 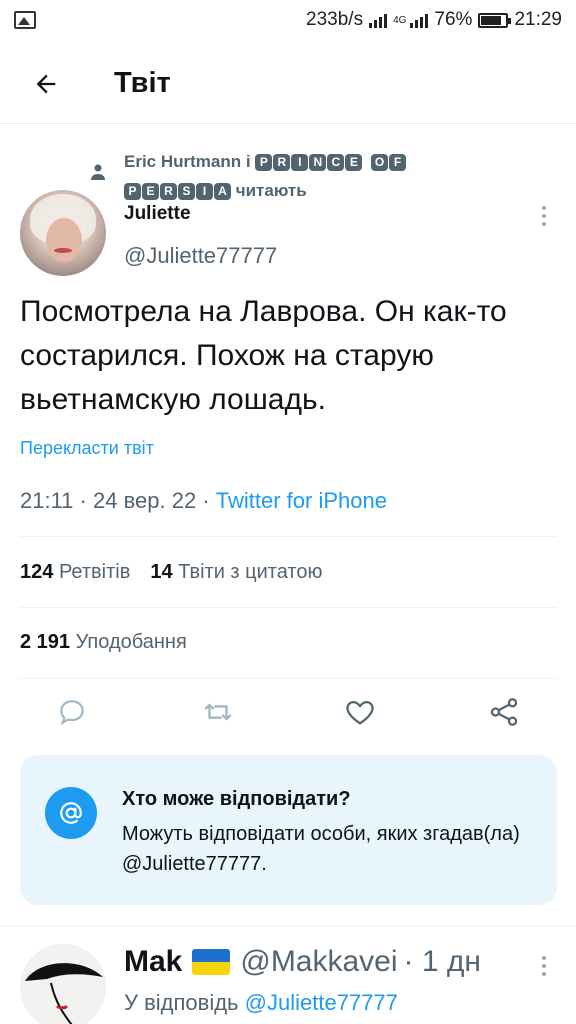 I want to click on social-context-name: Eric Hurtmann і, so click(x=187, y=161).